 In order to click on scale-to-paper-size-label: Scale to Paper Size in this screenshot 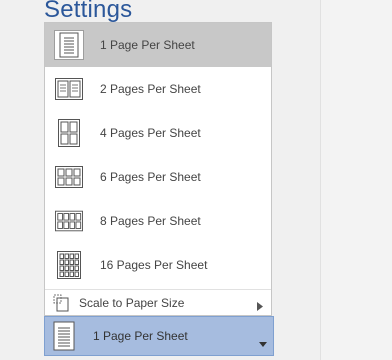, I will do `click(132, 303)`.